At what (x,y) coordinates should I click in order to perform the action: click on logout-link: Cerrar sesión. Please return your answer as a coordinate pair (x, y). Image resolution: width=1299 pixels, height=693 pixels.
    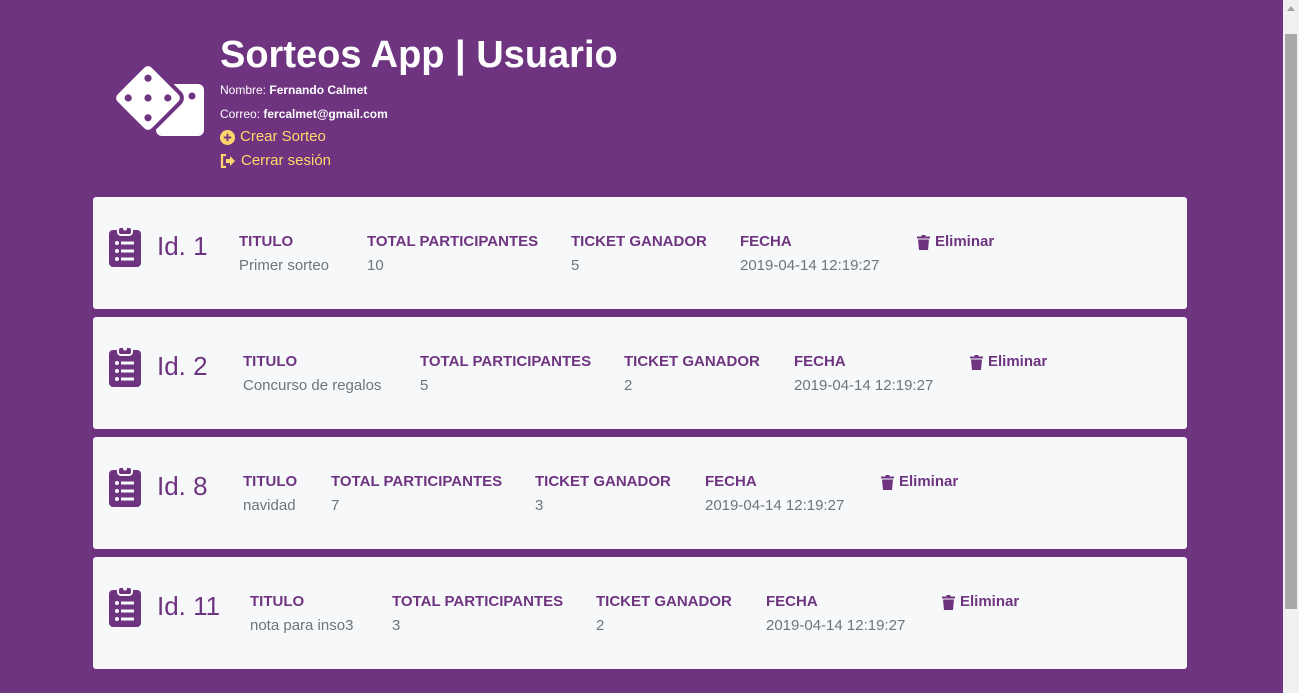
    Looking at the image, I should click on (275, 161).